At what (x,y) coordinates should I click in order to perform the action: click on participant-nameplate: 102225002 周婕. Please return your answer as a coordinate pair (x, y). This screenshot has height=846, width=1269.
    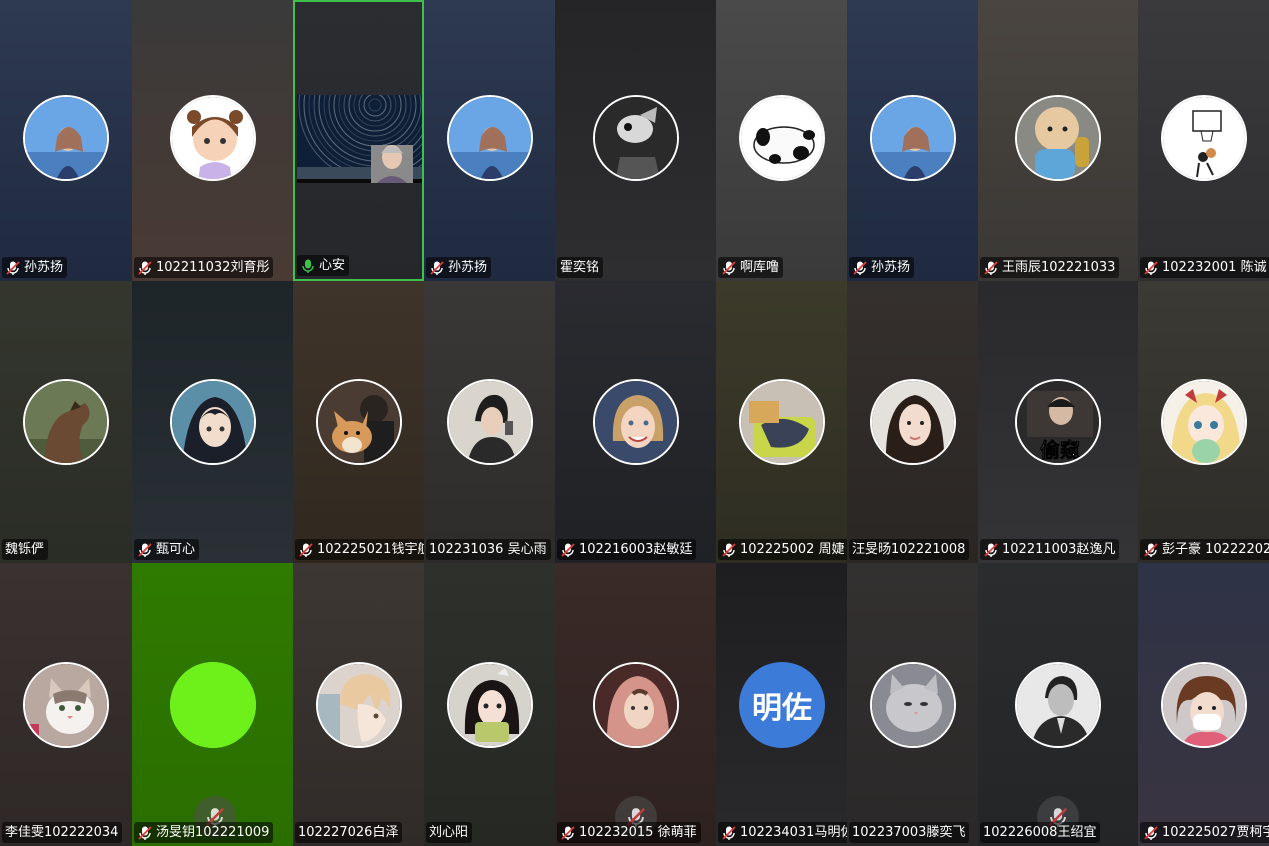
    Looking at the image, I should click on (782, 549).